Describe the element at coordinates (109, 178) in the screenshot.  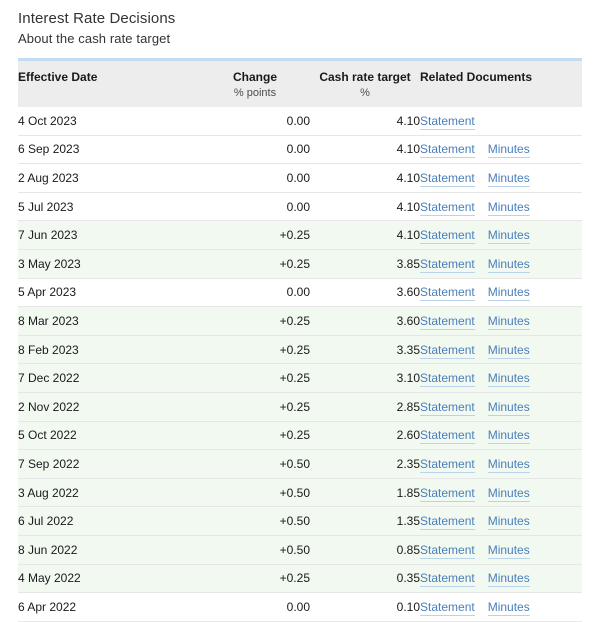
I see `cell-effective-date: 2 Aug 2023` at that location.